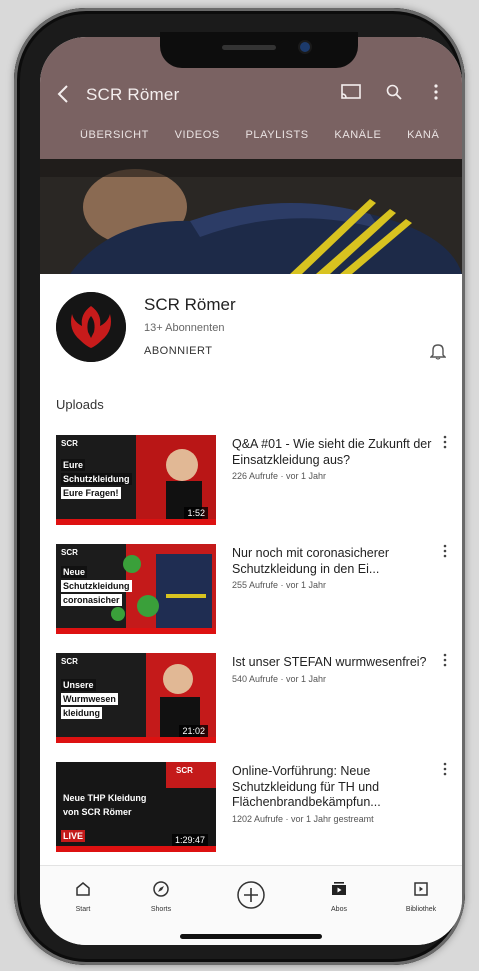 The width and height of the screenshot is (479, 971). What do you see at coordinates (161, 889) in the screenshot?
I see `explore-icon` at bounding box center [161, 889].